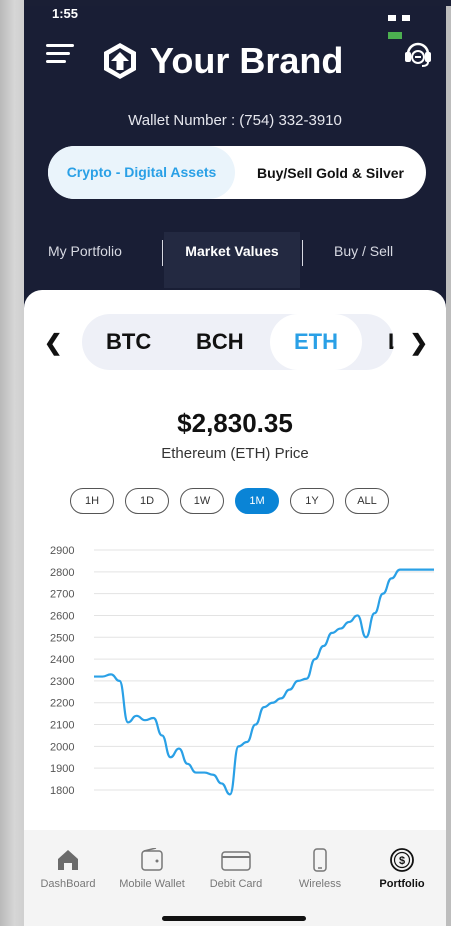  I want to click on y-tick-label: 2000, so click(62, 747).